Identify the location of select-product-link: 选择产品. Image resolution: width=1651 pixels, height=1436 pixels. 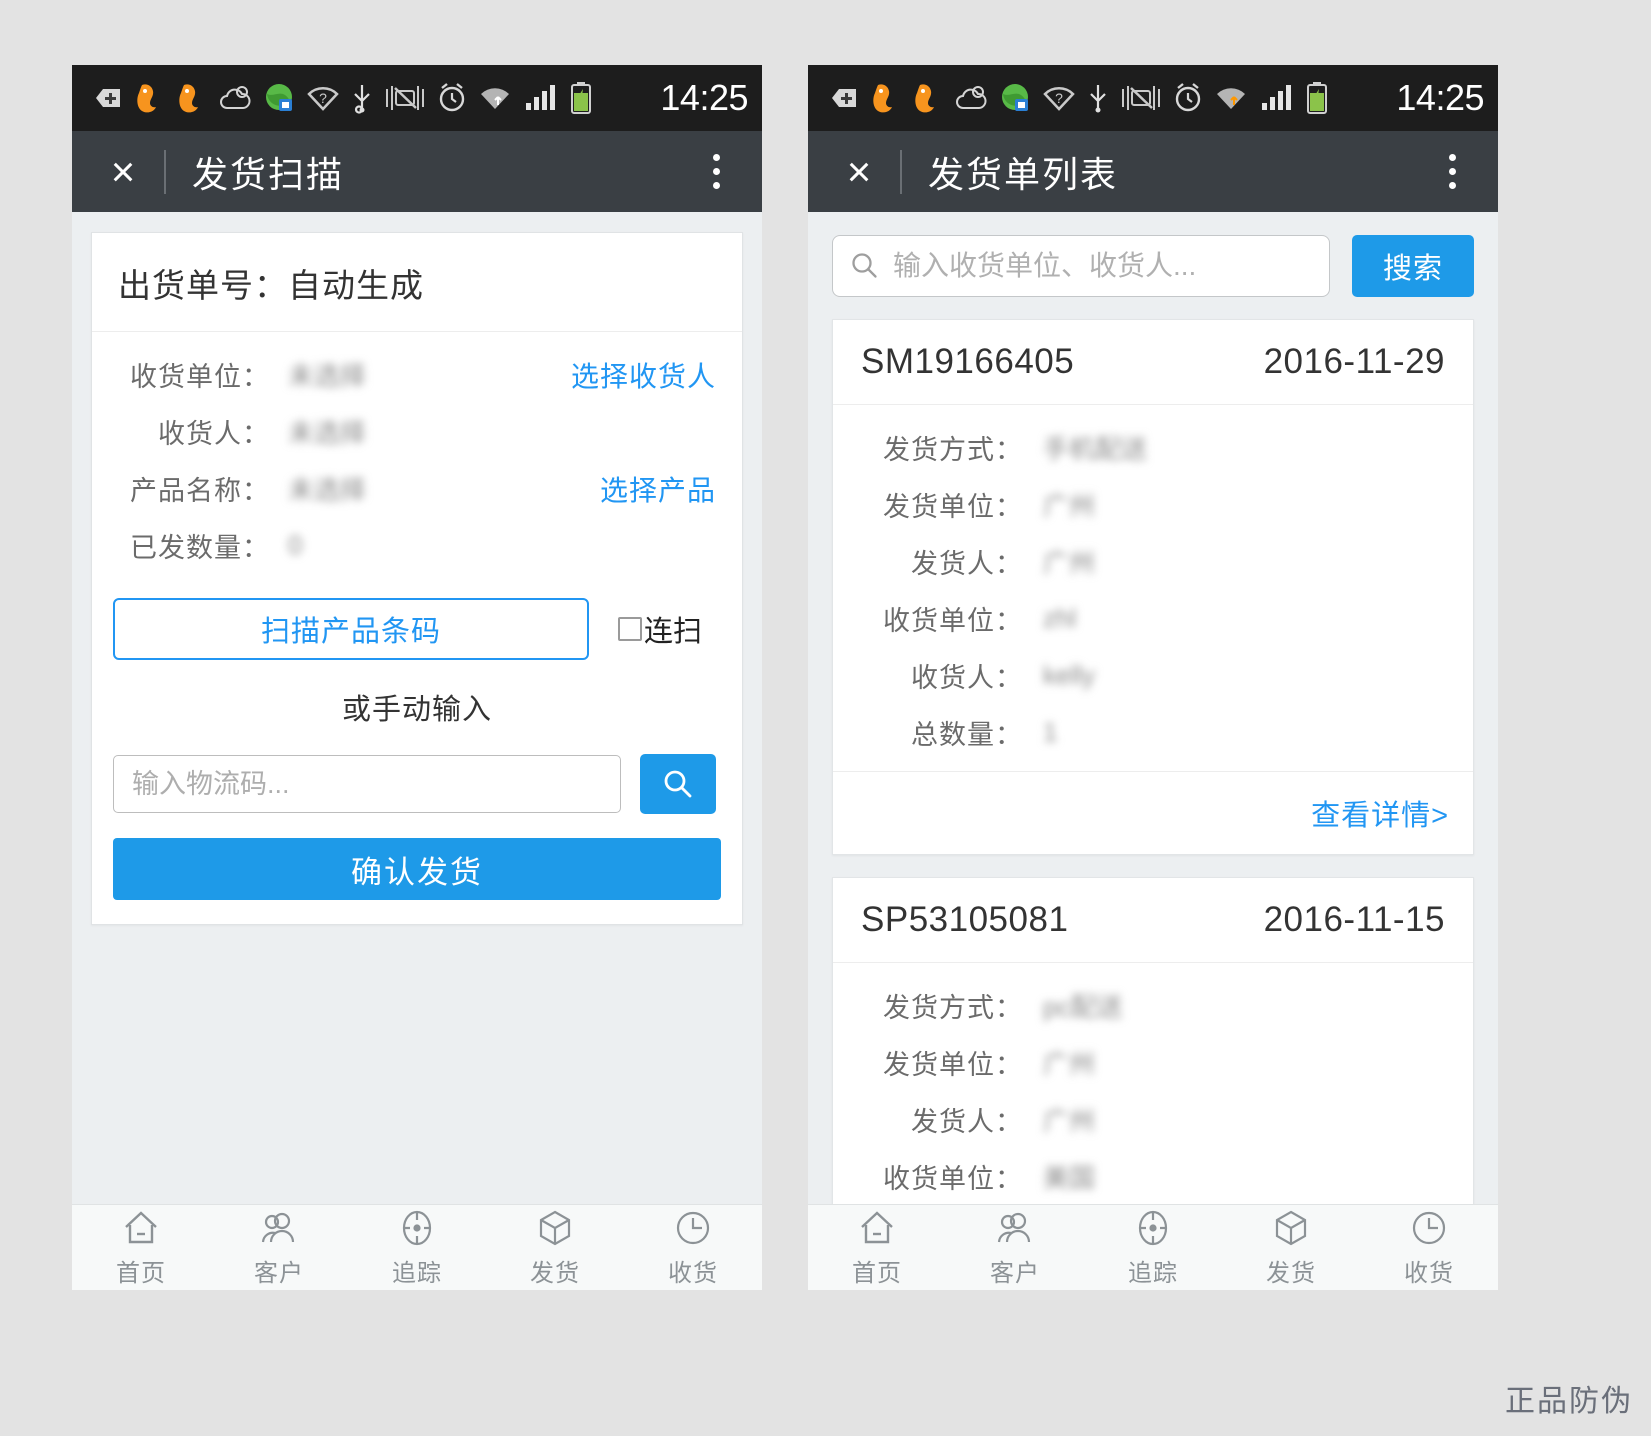
(658, 489).